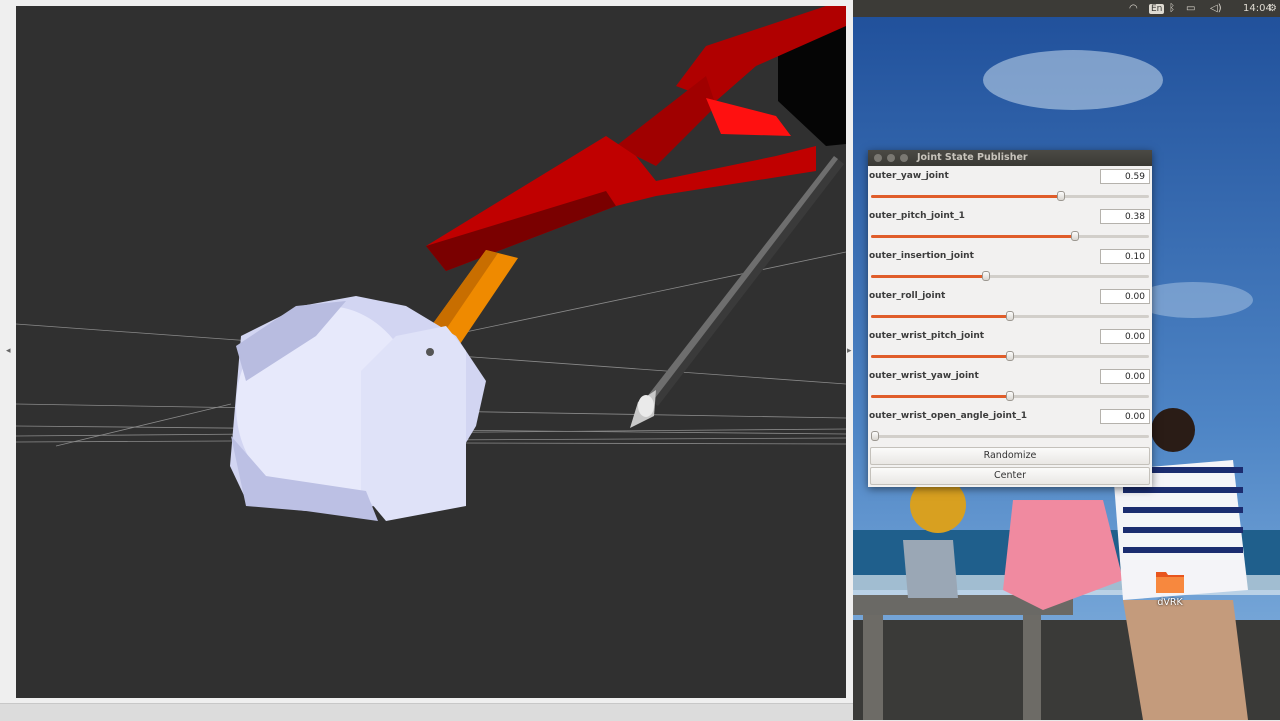 This screenshot has width=1280, height=721. I want to click on power-gear-icon: ⚙, so click(1272, 8).